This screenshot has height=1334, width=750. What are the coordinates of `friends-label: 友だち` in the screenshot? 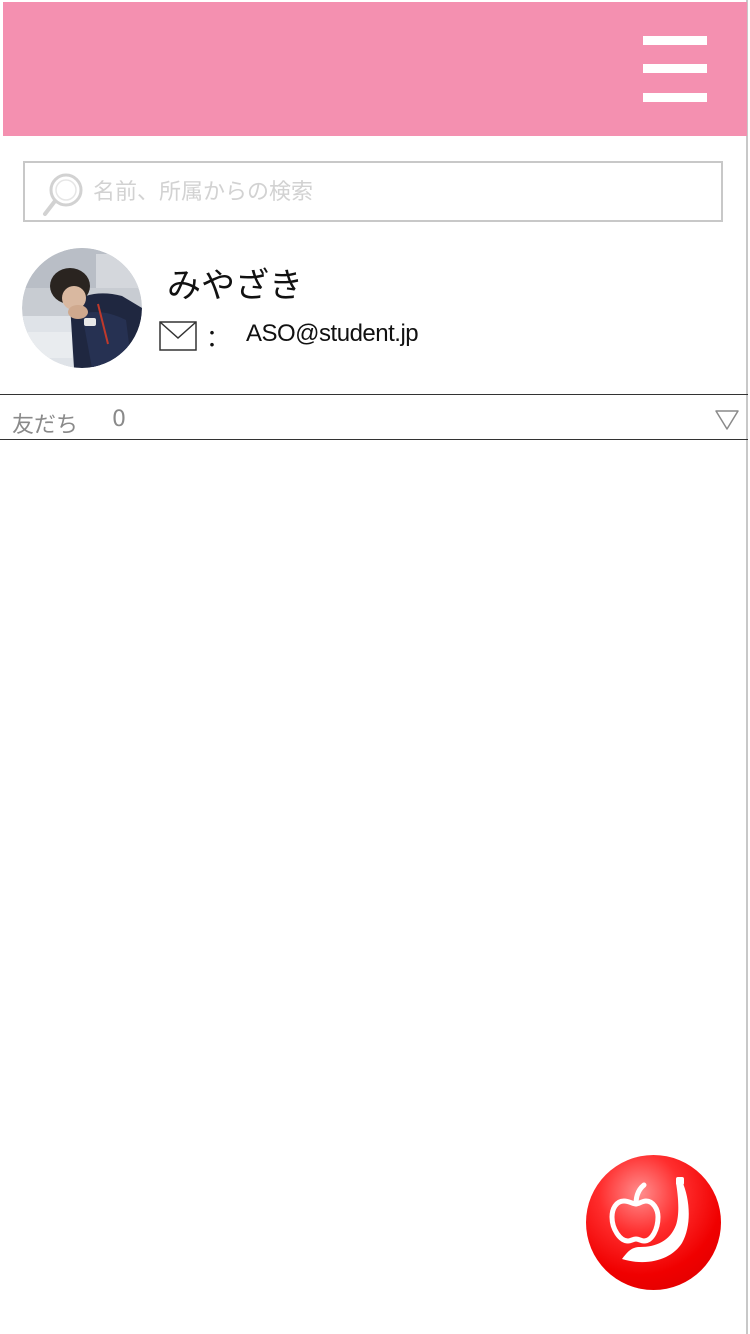 It's located at (45, 425).